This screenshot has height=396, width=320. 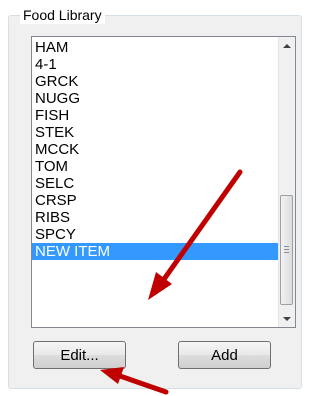 I want to click on list-item-selected: NEW ITEM, so click(x=155, y=251).